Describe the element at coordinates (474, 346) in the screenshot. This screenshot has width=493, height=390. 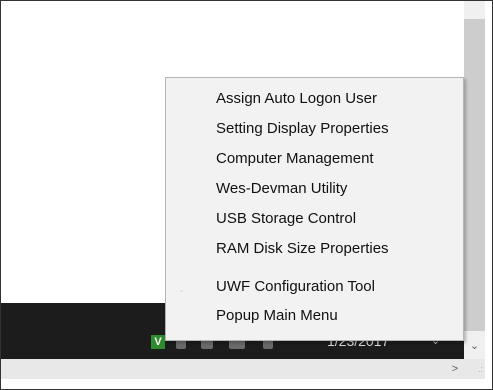
I see `scroll-down-arrow-icon: ⌄` at that location.